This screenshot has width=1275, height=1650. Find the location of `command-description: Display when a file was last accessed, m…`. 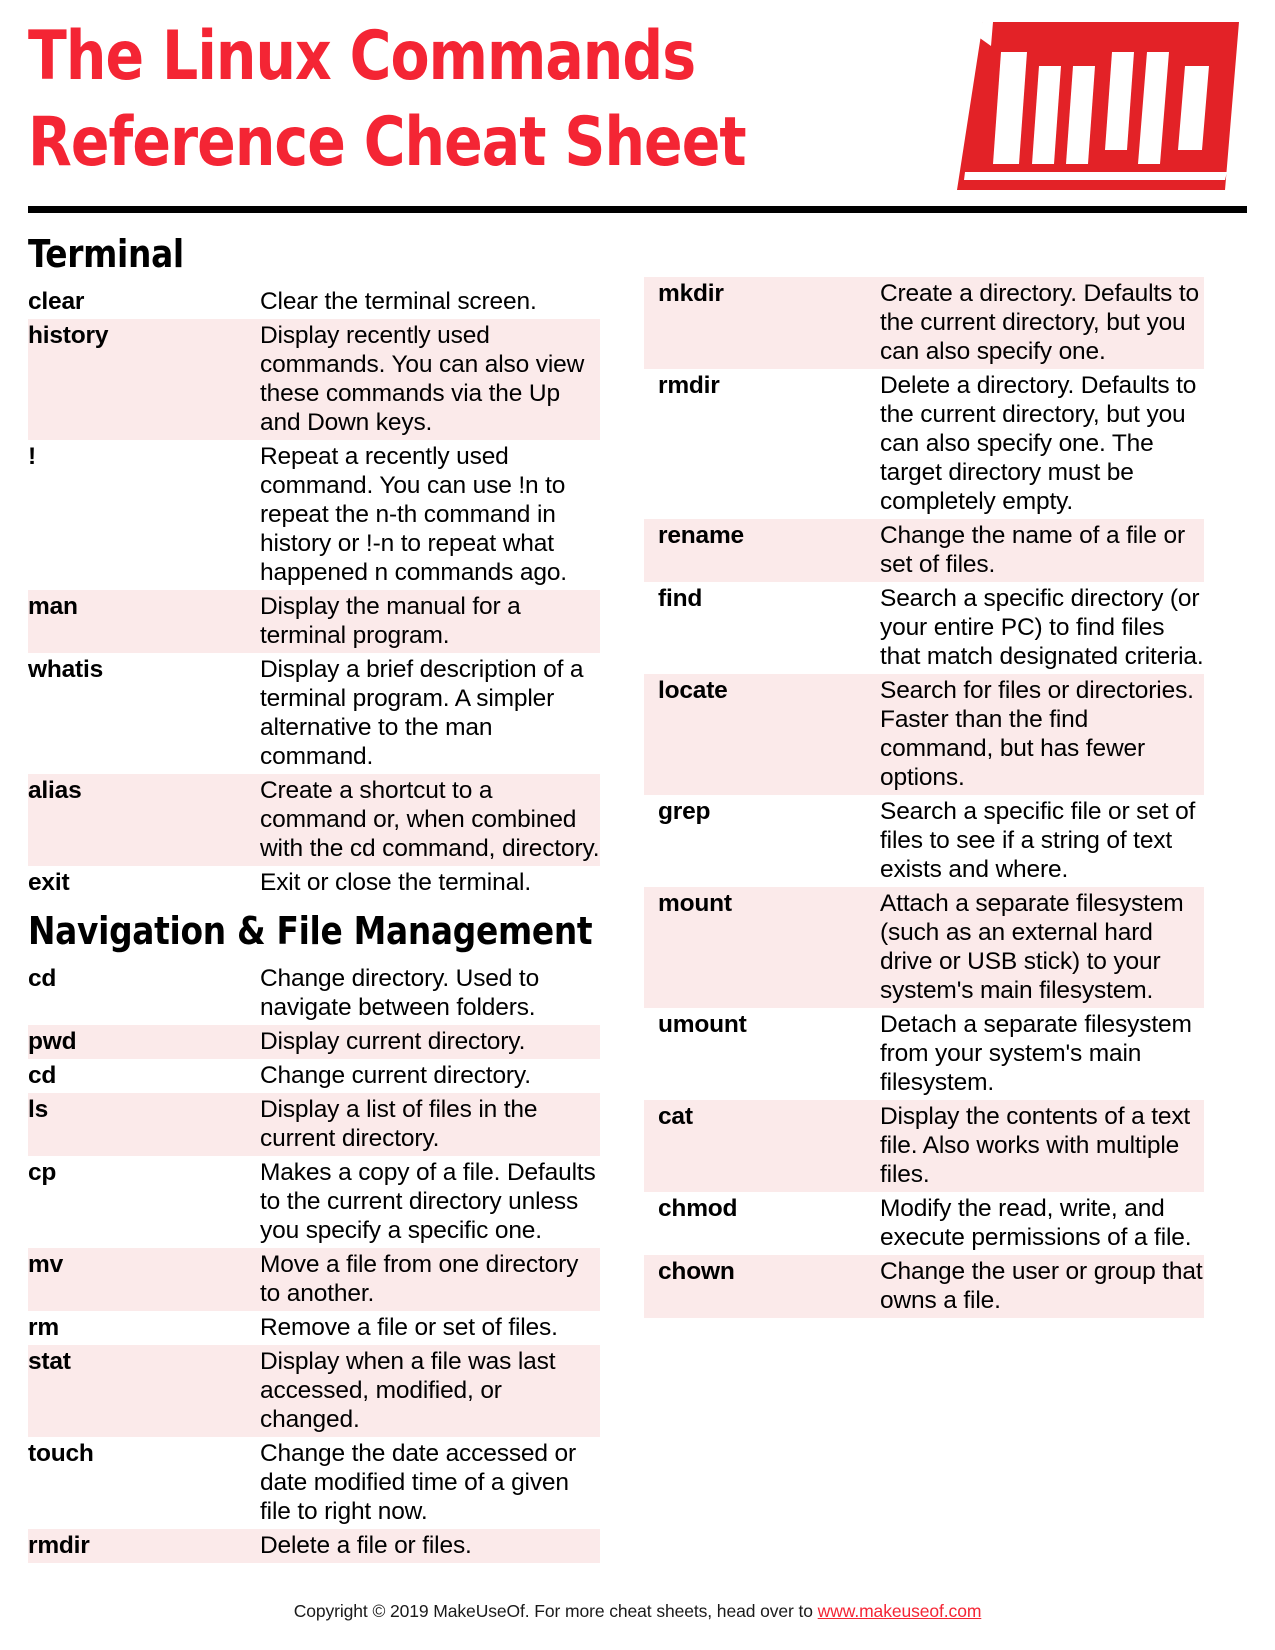

command-description: Display when a file was last accessed, m… is located at coordinates (430, 1391).